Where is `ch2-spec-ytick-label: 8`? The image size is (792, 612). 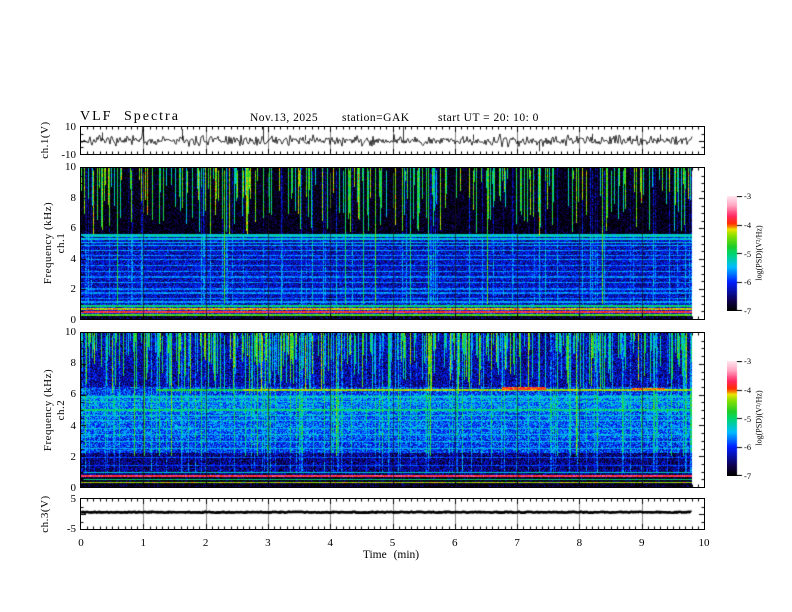 ch2-spec-ytick-label: 8 is located at coordinates (73, 363).